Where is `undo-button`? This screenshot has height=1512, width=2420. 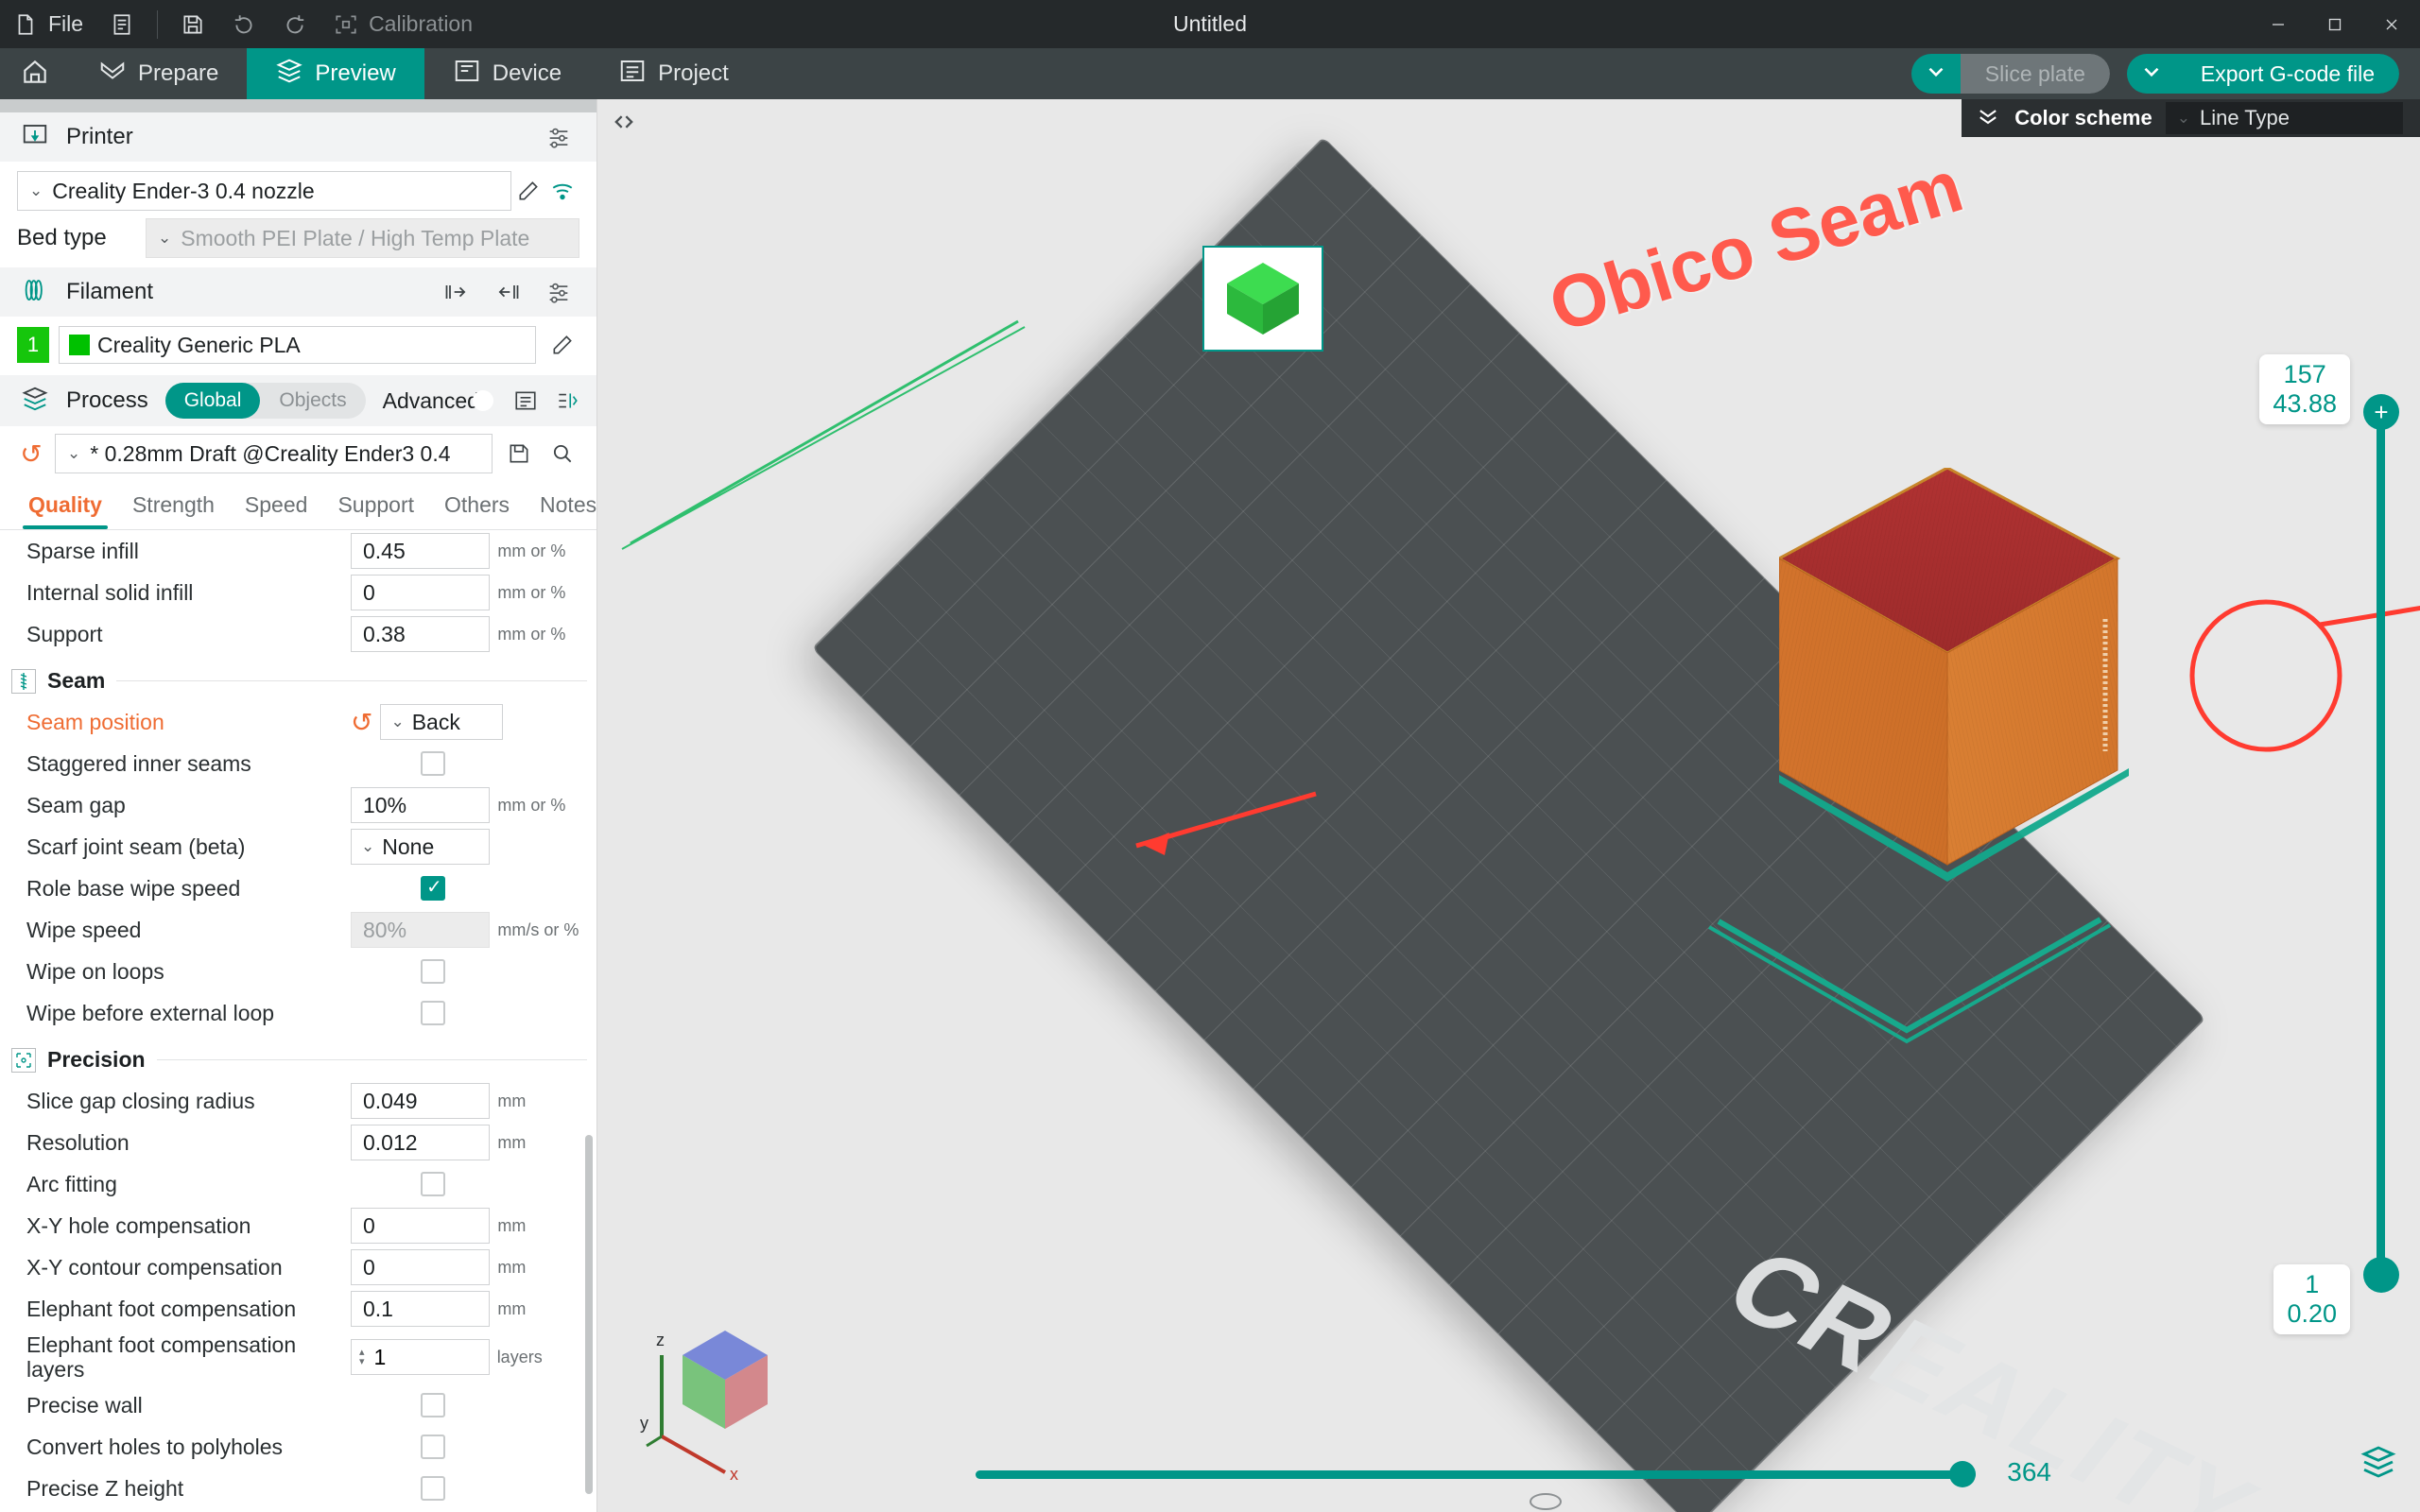 undo-button is located at coordinates (243, 24).